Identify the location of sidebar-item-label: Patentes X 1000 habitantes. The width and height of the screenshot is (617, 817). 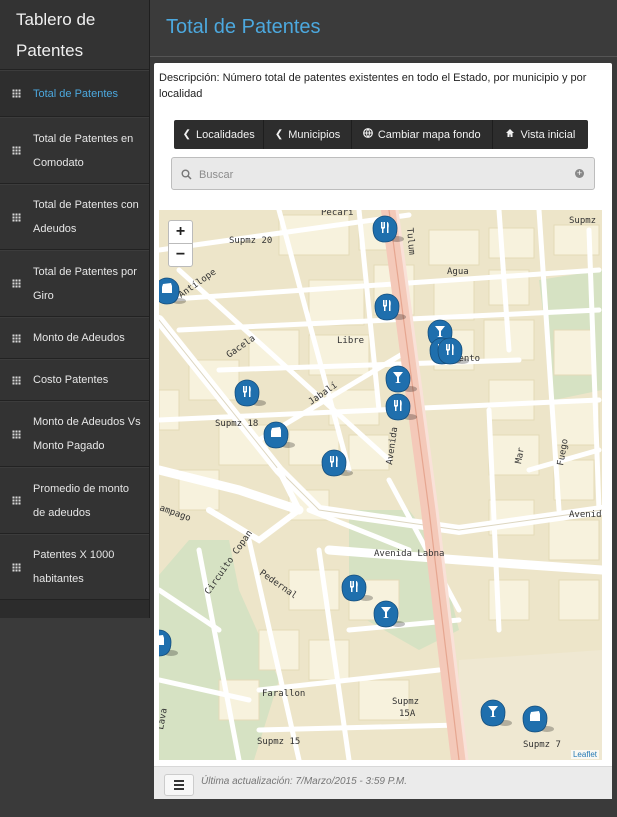
(74, 567).